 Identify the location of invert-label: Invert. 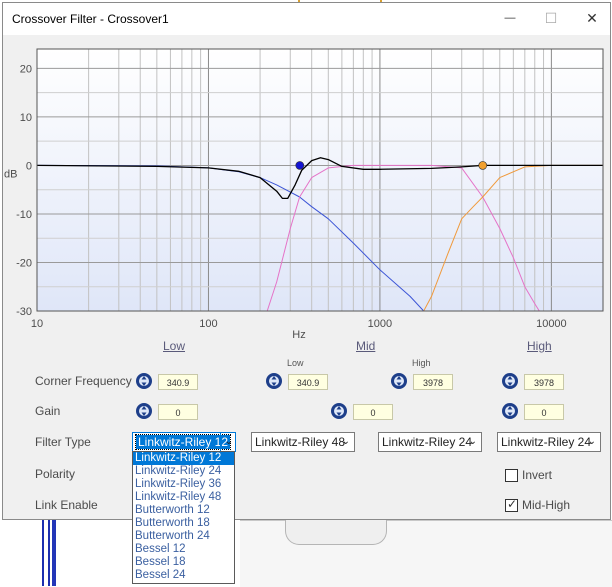
(537, 475).